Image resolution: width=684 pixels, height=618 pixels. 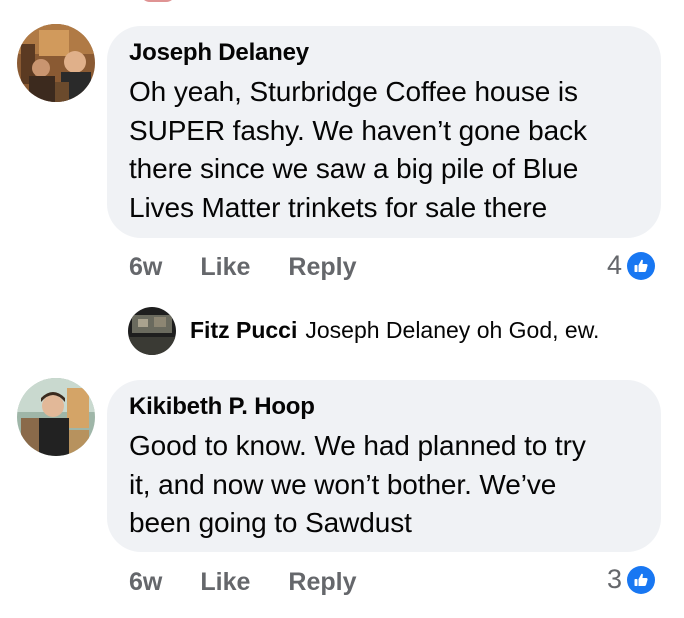 I want to click on reaction-summary: 3, so click(x=631, y=579).